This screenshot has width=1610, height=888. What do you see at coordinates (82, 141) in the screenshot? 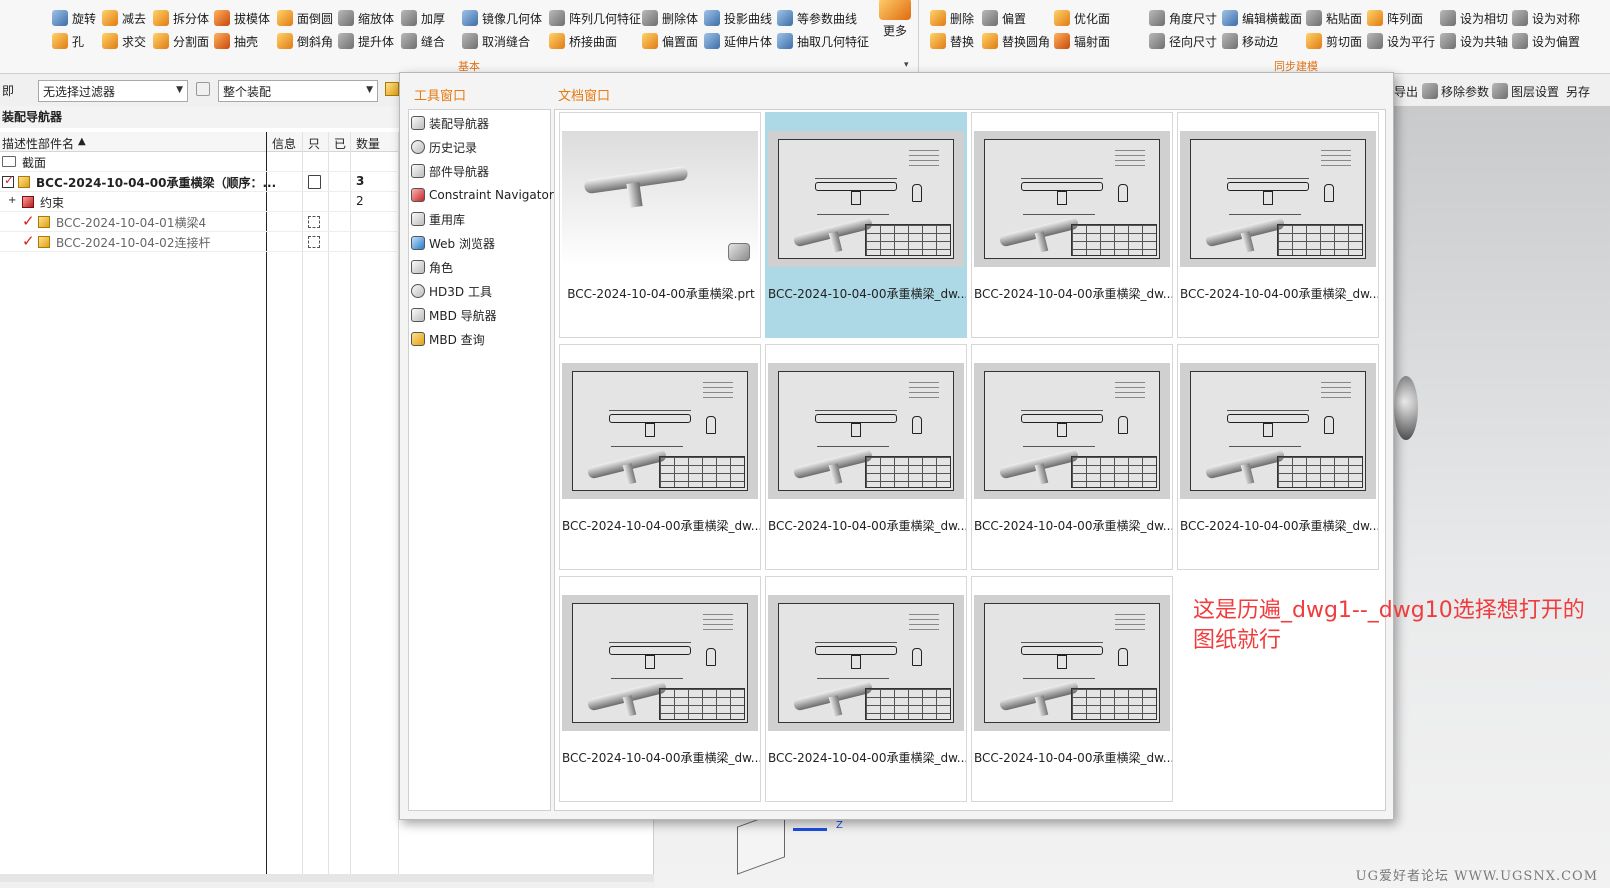
I see `sort-ascending-icon: ▲` at bounding box center [82, 141].